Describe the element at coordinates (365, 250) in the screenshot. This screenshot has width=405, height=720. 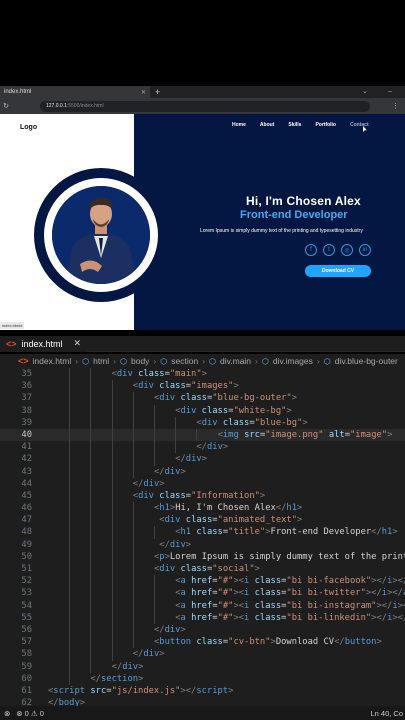
I see `linkedin-icon: in` at that location.